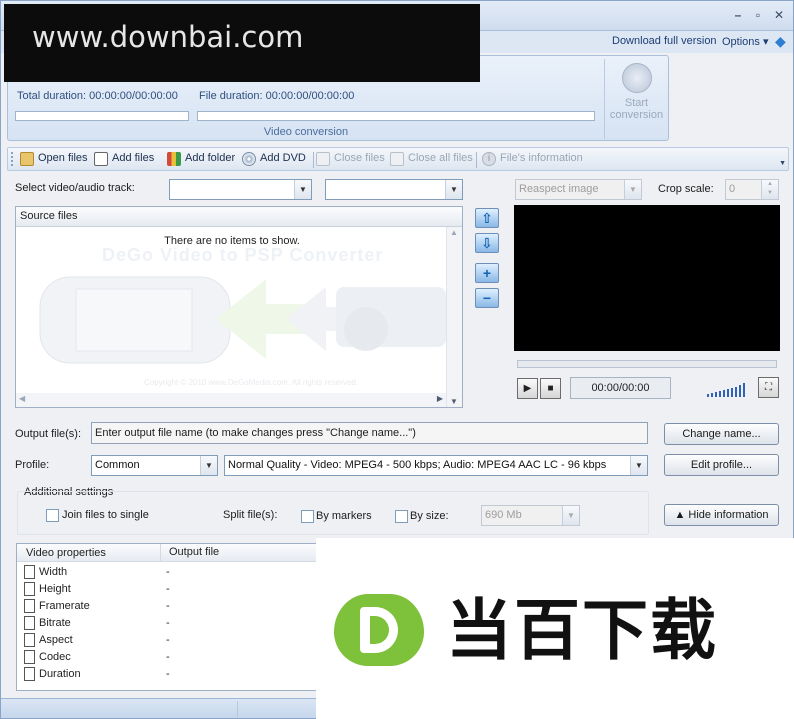  I want to click on property-row: Aspect -, so click(167, 640).